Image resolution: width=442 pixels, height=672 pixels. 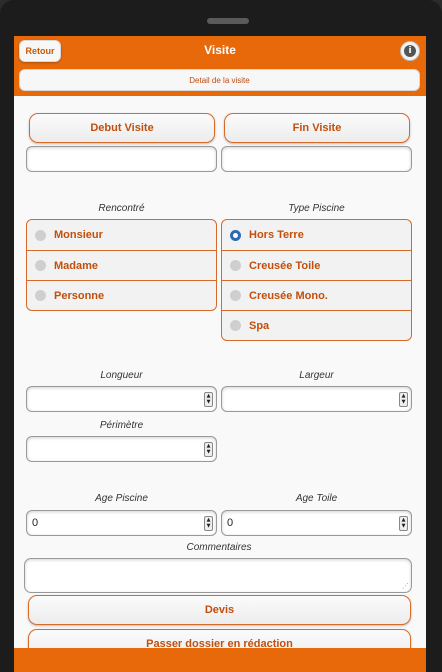 I want to click on age-toile-input: 0 ▲ ▼, so click(x=316, y=523).